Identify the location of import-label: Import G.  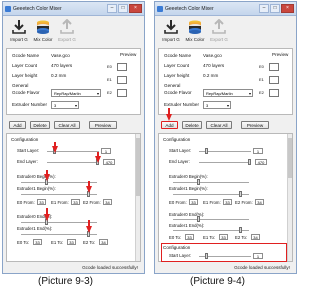
(171, 39).